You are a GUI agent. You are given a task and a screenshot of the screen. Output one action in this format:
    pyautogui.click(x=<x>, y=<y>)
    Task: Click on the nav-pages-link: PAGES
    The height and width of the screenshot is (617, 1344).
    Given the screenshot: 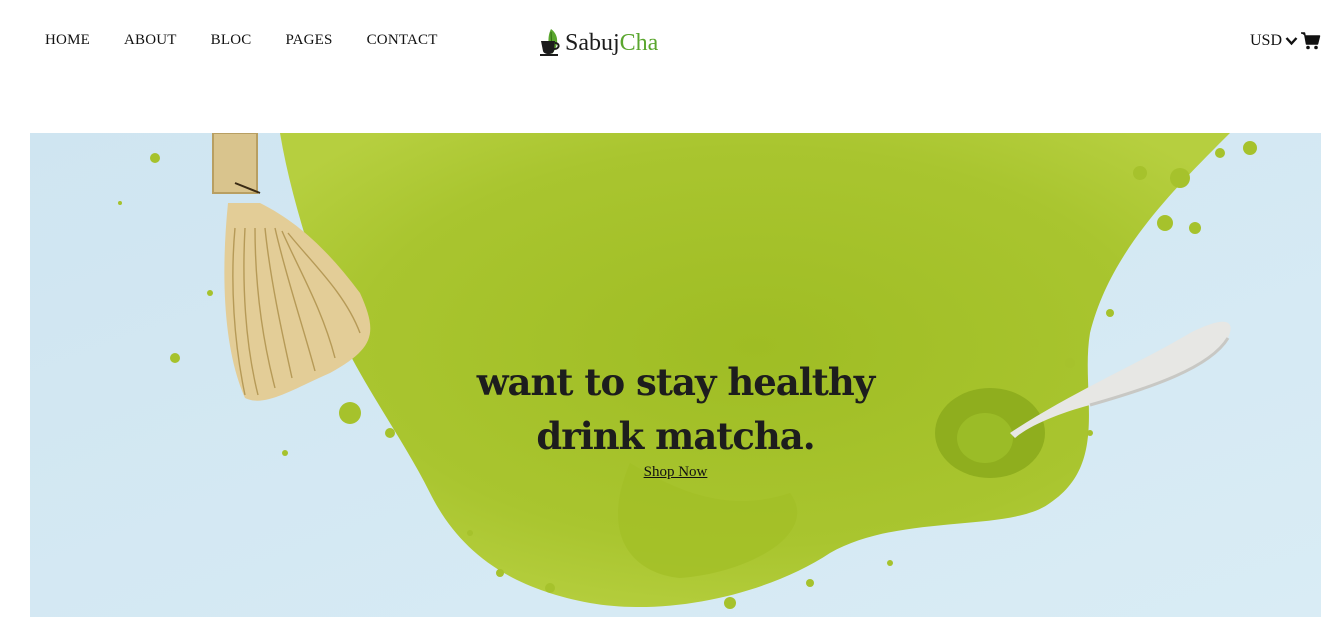 What is the action you would take?
    pyautogui.click(x=308, y=40)
    